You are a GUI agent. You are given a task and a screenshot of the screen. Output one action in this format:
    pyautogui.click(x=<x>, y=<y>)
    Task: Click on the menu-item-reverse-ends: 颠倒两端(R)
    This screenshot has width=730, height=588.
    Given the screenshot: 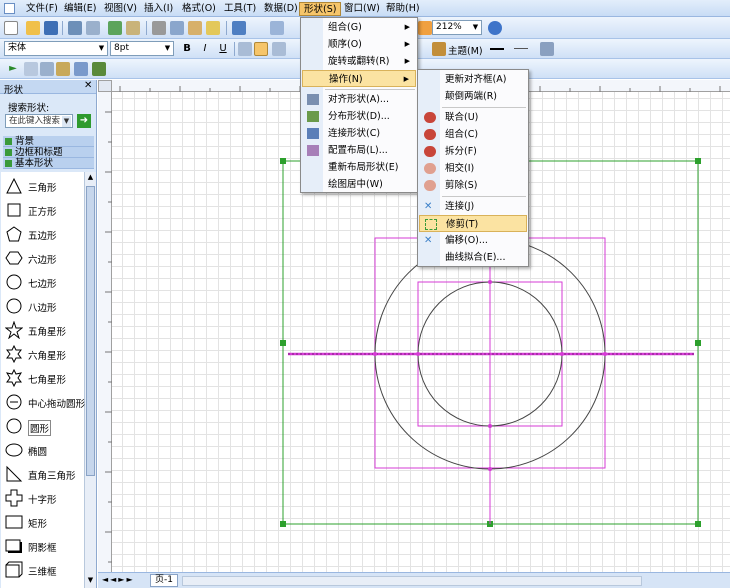 What is the action you would take?
    pyautogui.click(x=473, y=96)
    